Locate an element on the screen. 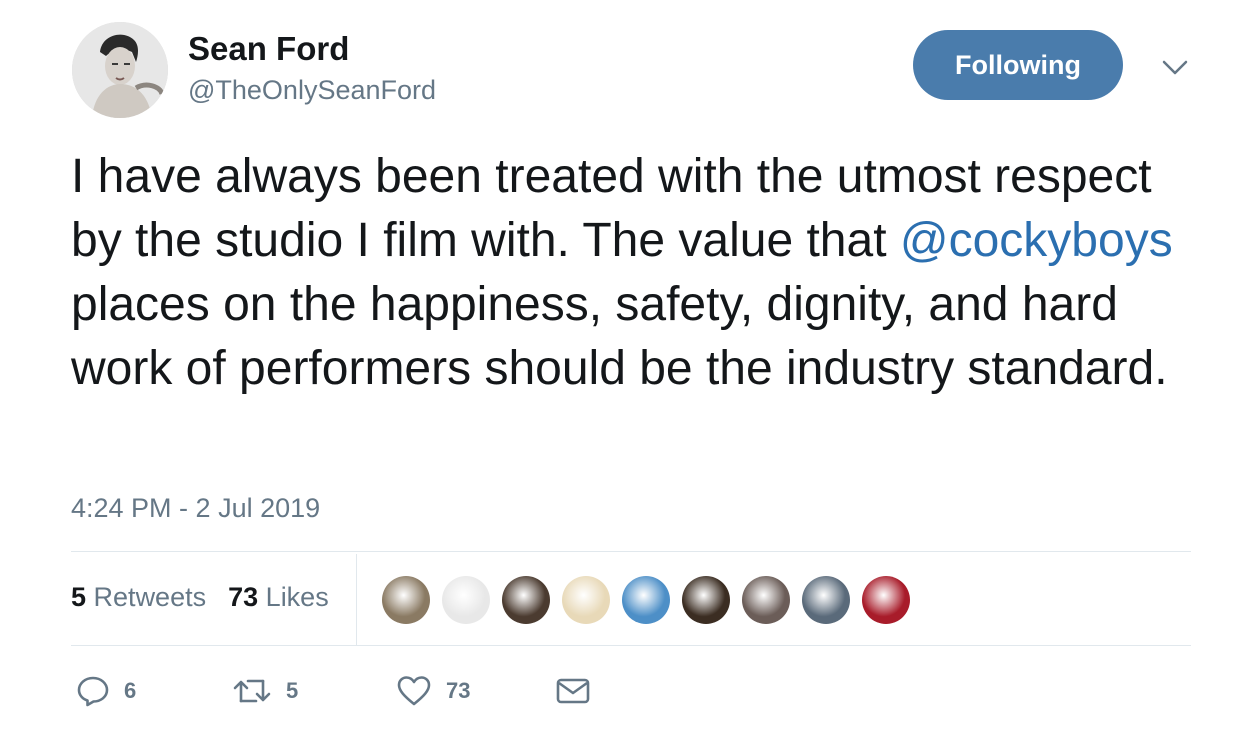  author-handle: @TheOnlySeanFord is located at coordinates (312, 90).